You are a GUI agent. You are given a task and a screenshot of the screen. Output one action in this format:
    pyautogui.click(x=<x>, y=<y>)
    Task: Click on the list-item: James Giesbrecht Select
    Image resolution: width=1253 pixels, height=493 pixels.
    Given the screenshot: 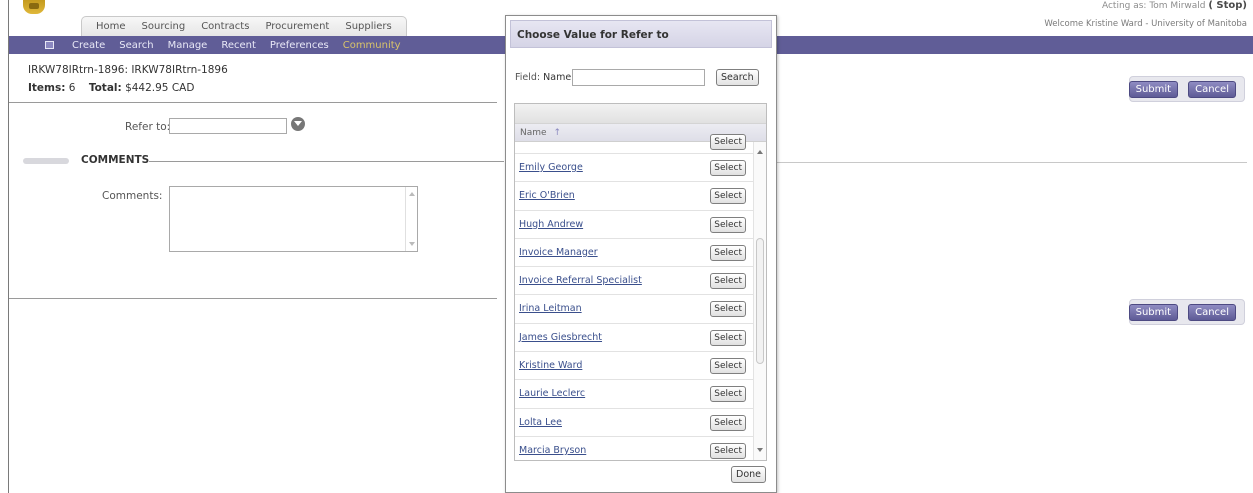 What is the action you would take?
    pyautogui.click(x=634, y=338)
    